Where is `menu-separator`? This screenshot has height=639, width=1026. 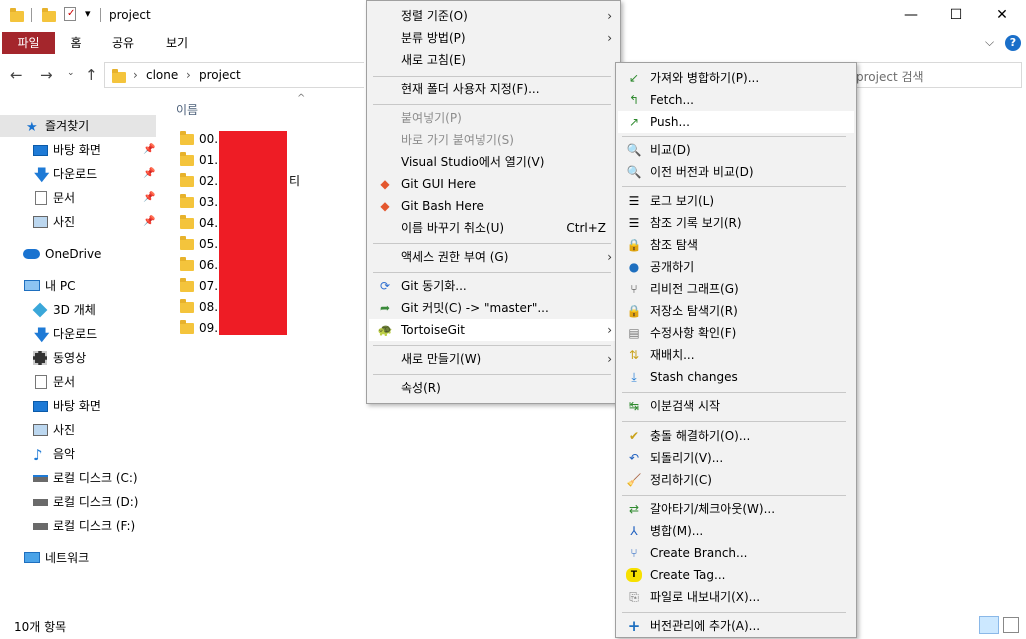 menu-separator is located at coordinates (734, 495).